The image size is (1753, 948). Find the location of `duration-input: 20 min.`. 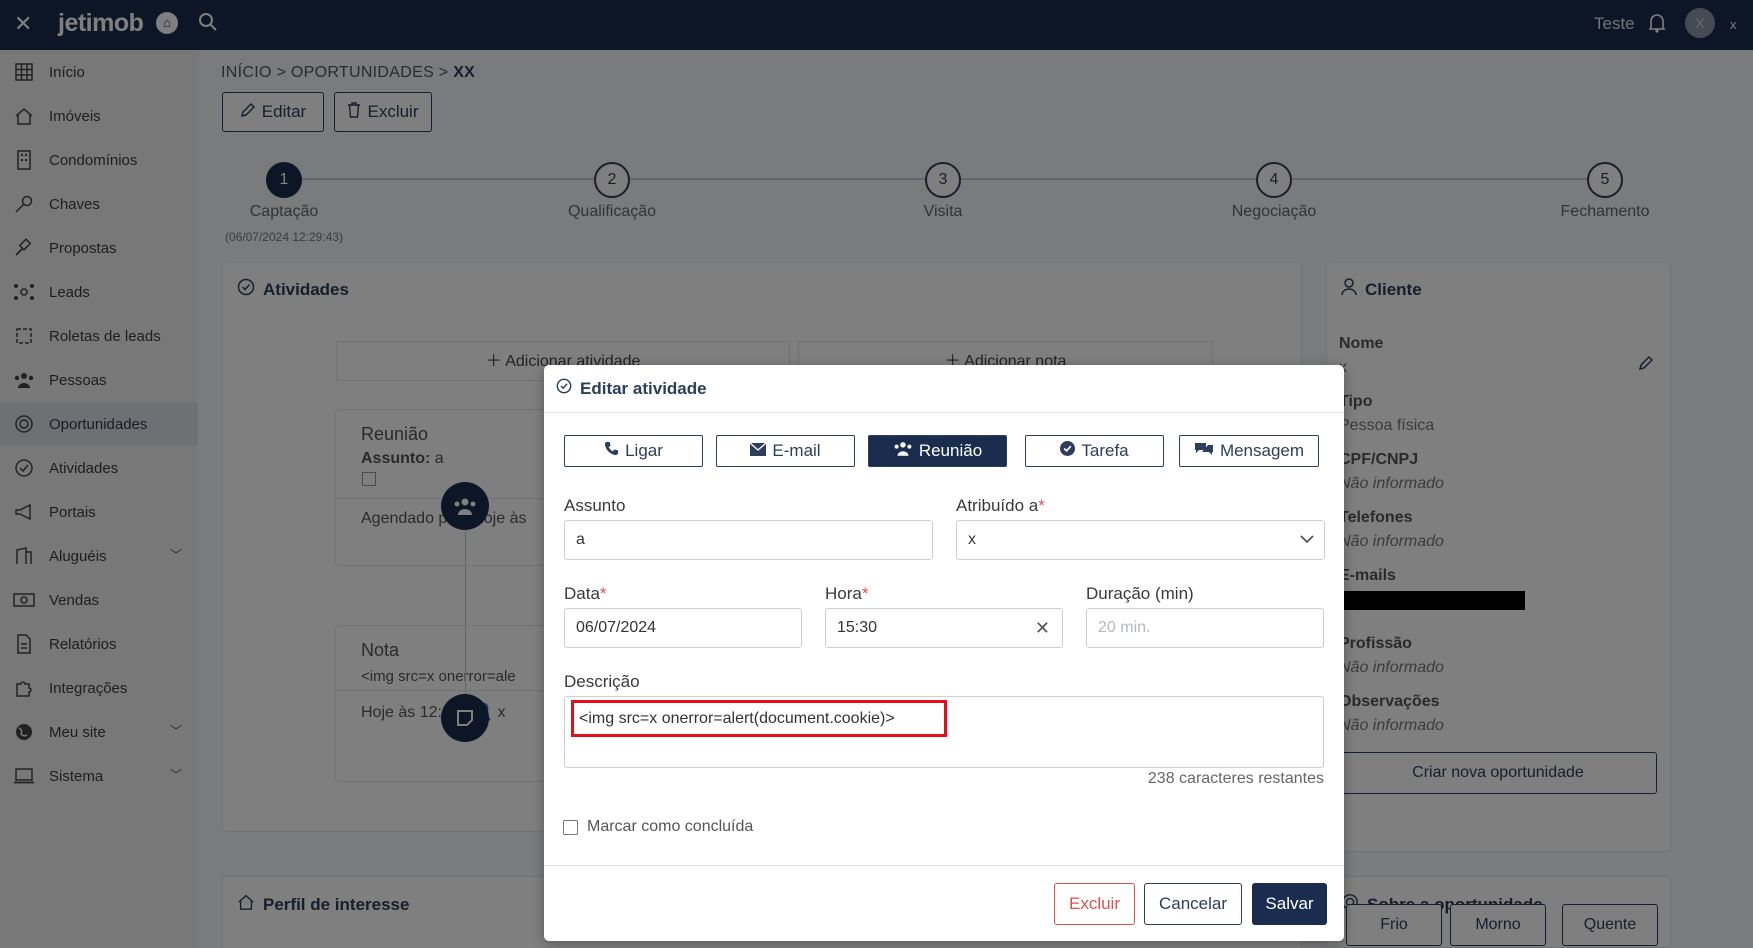

duration-input: 20 min. is located at coordinates (1205, 628).